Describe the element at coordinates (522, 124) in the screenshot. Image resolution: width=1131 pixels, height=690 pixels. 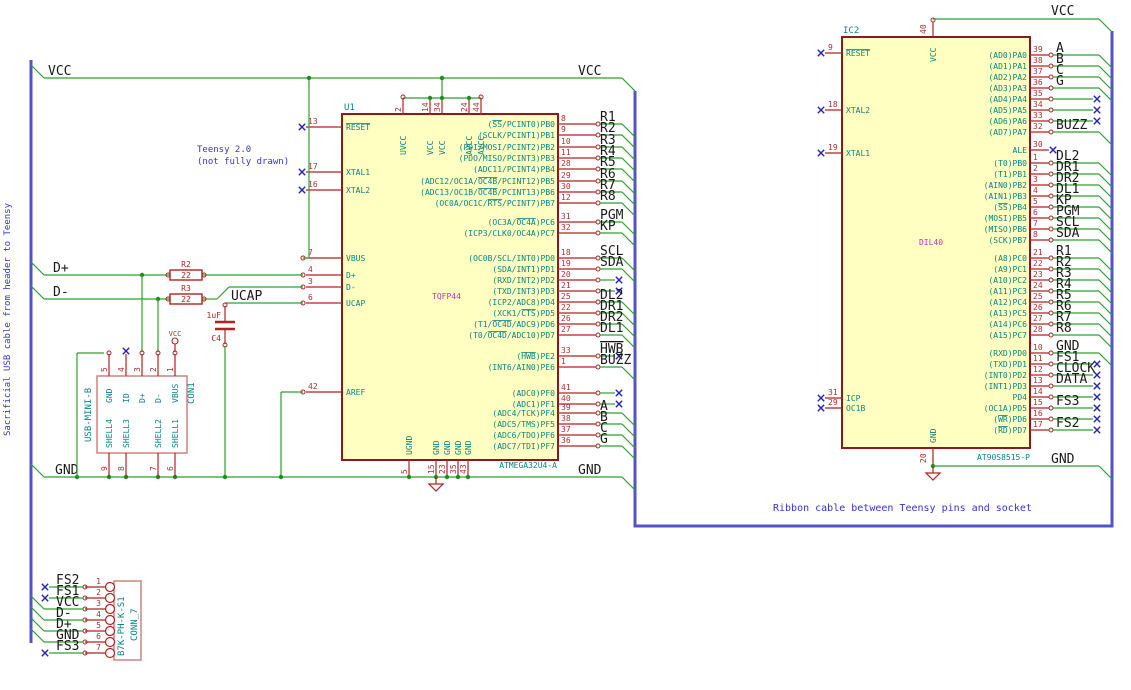
I see `pin-name: (SS/PCINT0)PB0` at that location.